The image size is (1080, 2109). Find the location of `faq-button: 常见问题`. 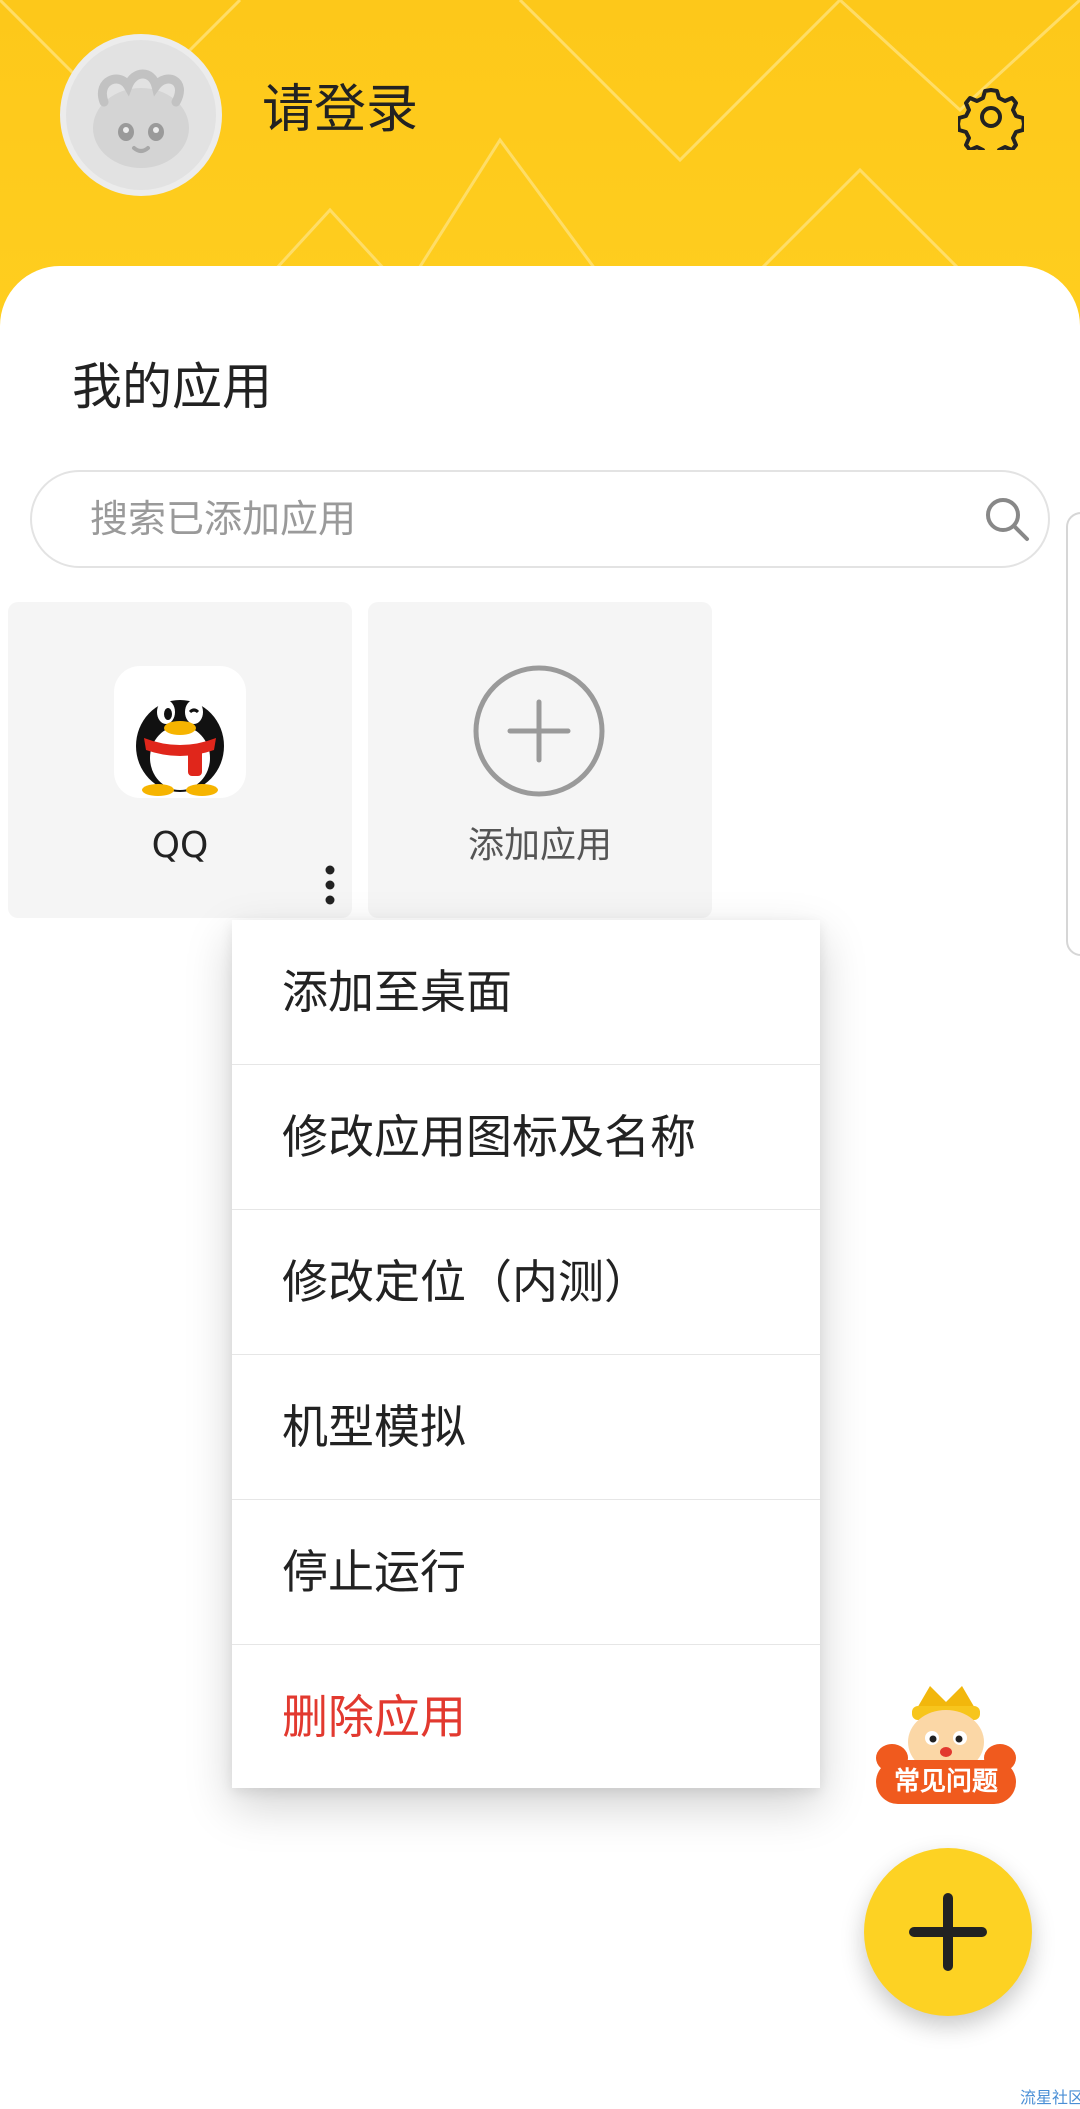

faq-button: 常见问题 is located at coordinates (946, 1746).